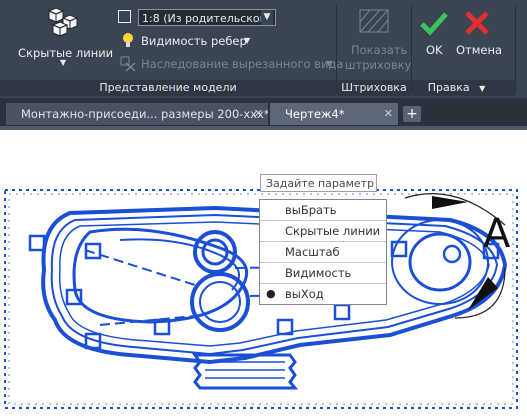 This screenshot has width=527, height=419. I want to click on cancel-label: Отмена, so click(479, 50).